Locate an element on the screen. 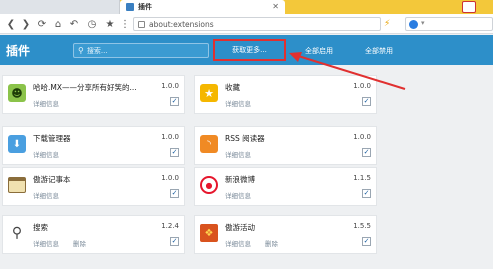  toolbar: ❮ ❯ ⟳ ⌂ ↶ ◷ ★ ⋮ about:extensions ⚡ ▾ is located at coordinates (246, 24).